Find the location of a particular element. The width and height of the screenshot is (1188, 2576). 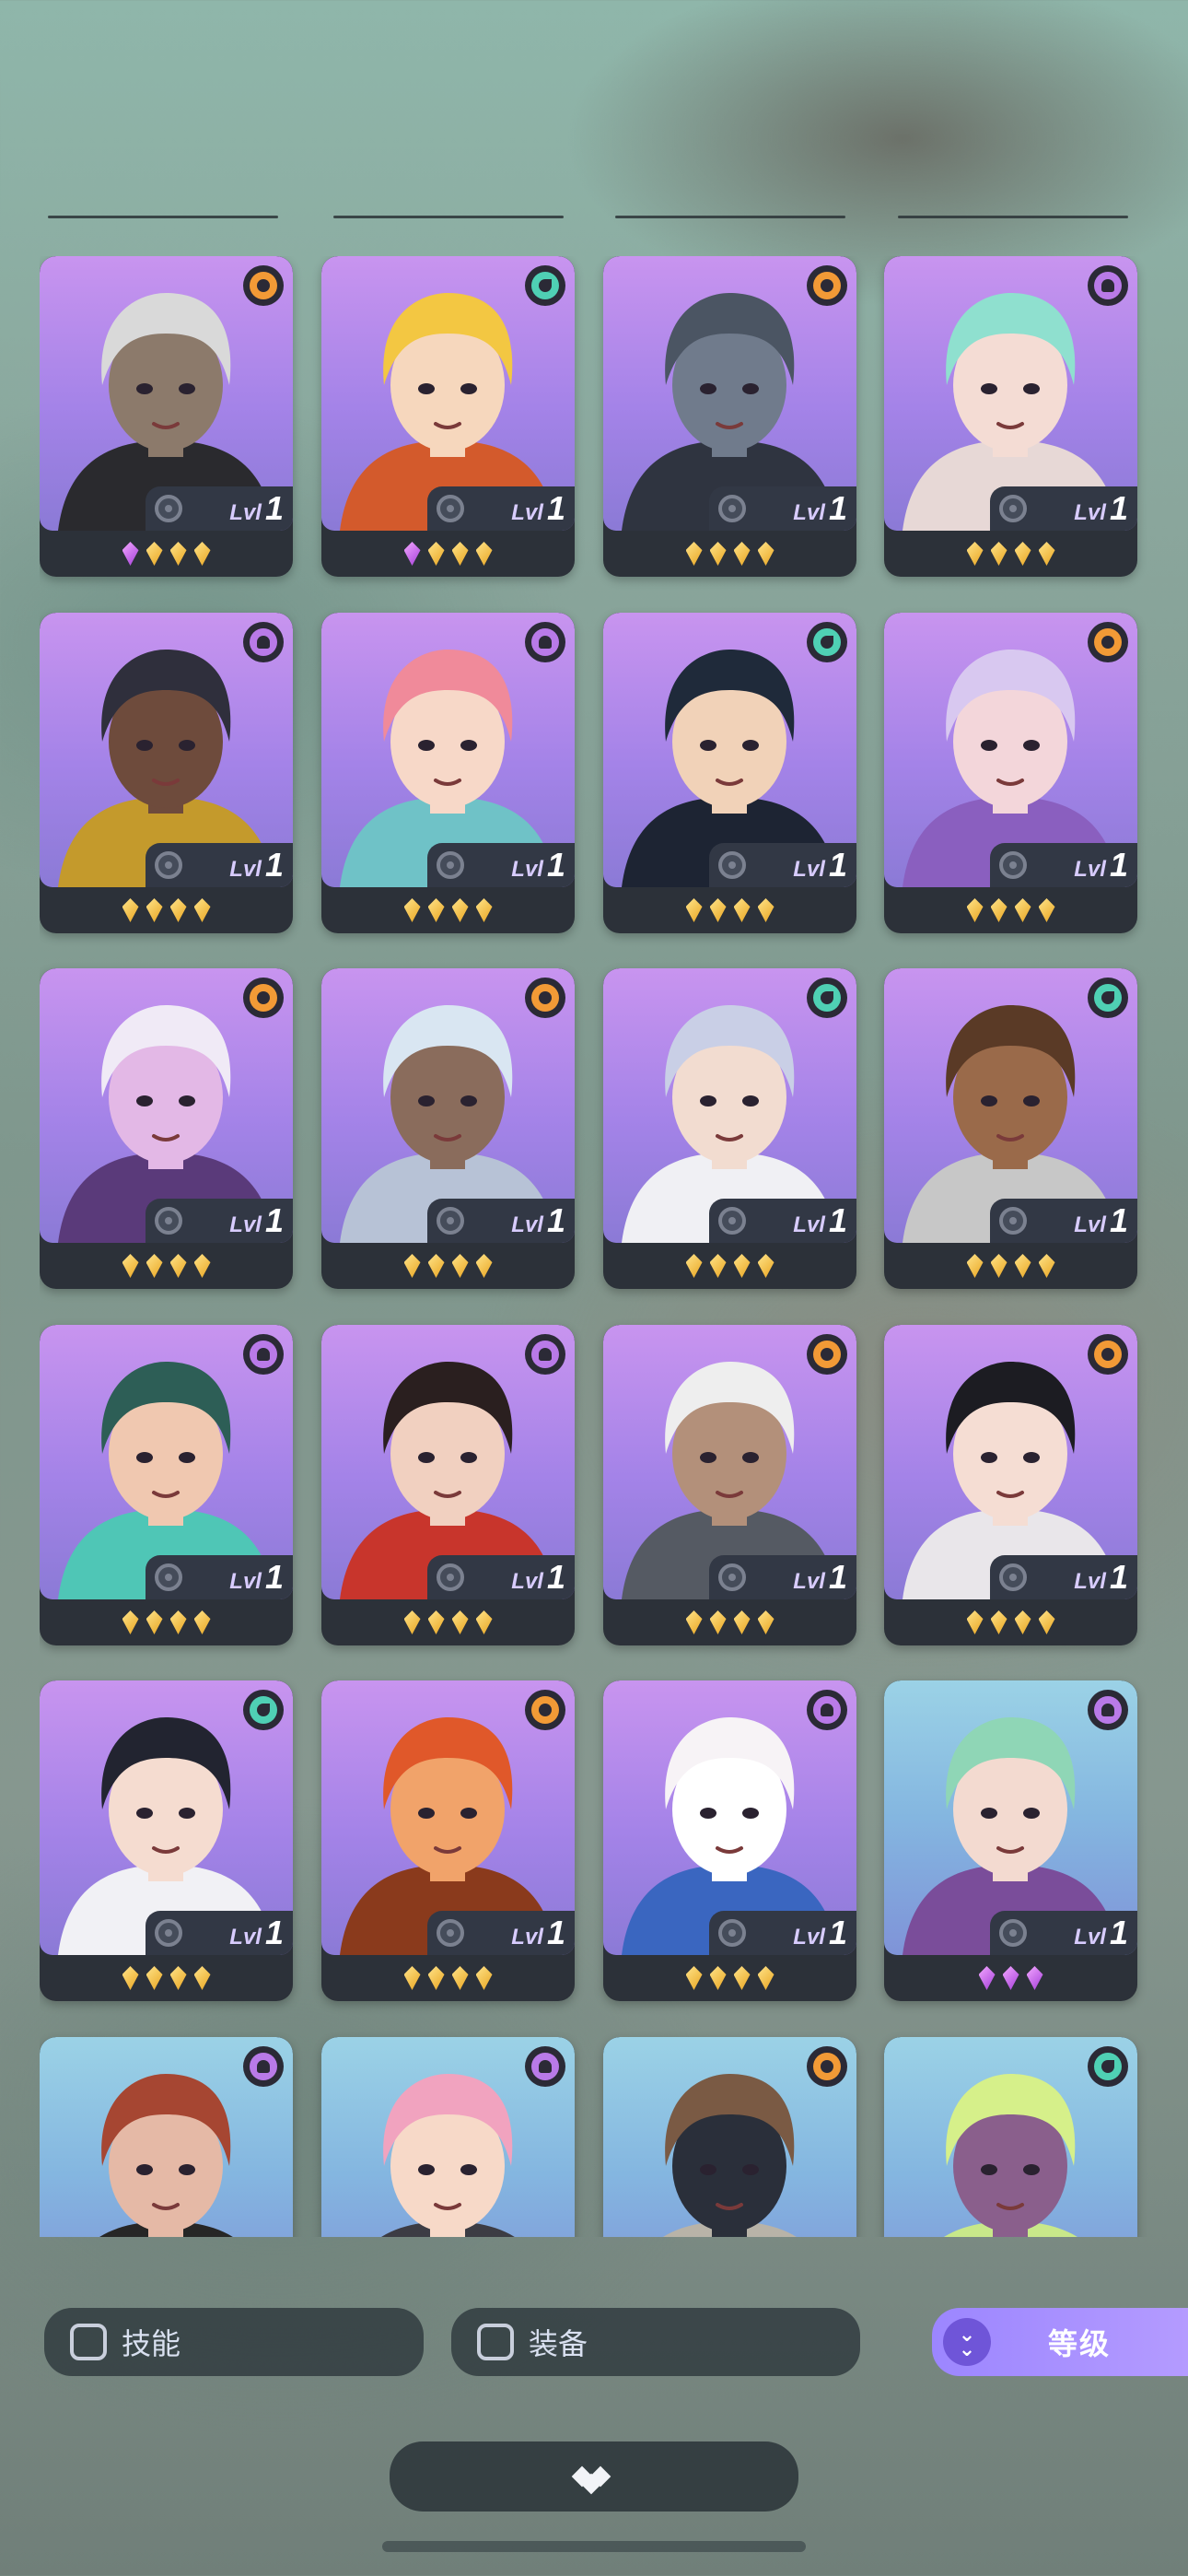

equipment-filter-label: 装备 is located at coordinates (558, 2343).